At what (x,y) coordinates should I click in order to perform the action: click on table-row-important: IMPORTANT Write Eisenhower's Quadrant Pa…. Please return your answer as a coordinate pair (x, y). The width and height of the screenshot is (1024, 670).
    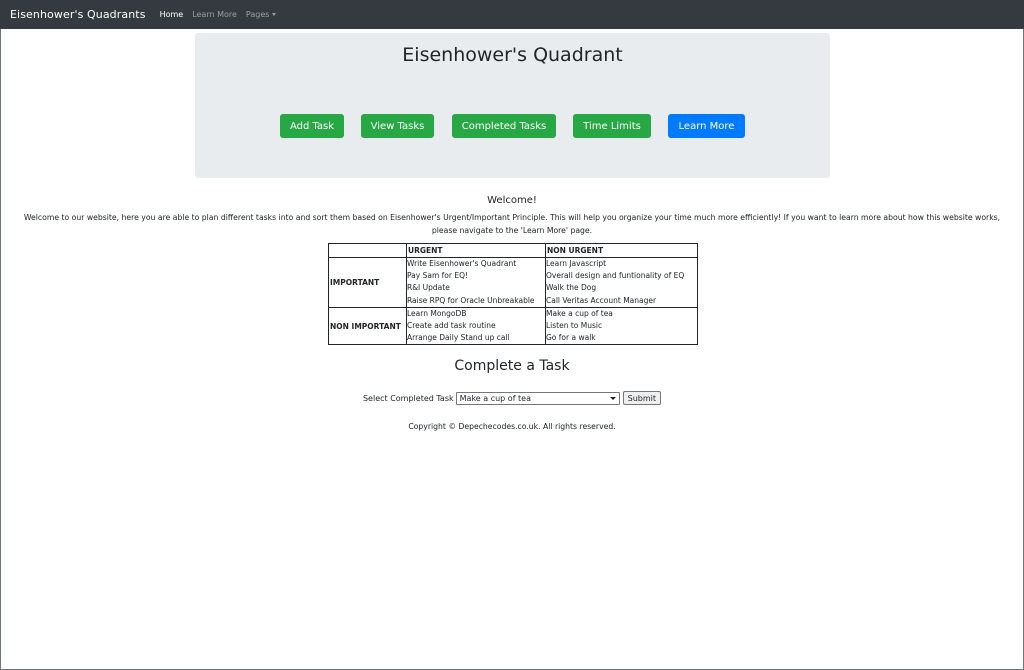
    Looking at the image, I should click on (513, 282).